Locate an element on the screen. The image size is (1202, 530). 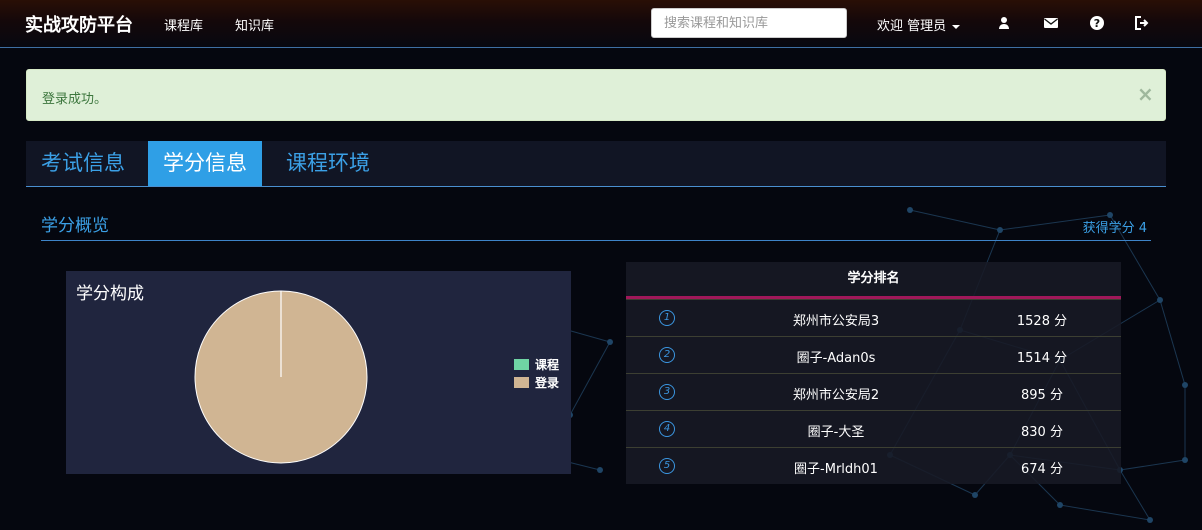
ranking-title: 学分排名 is located at coordinates (873, 280).